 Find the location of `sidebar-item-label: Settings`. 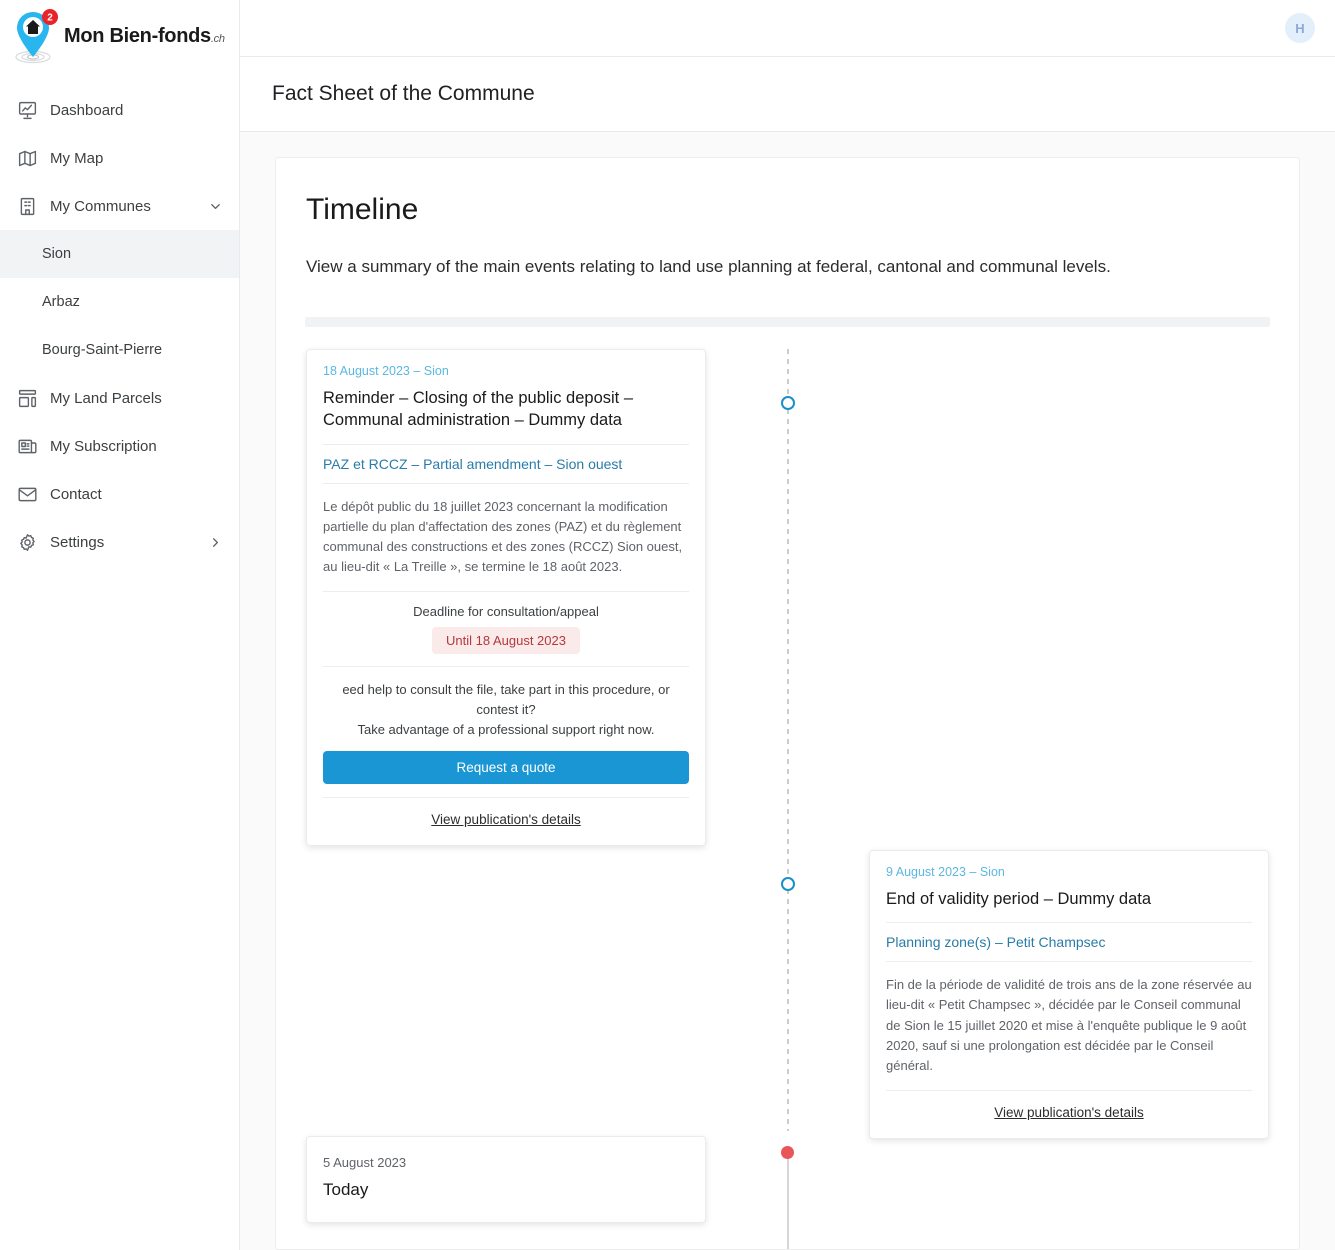

sidebar-item-label: Settings is located at coordinates (77, 542).